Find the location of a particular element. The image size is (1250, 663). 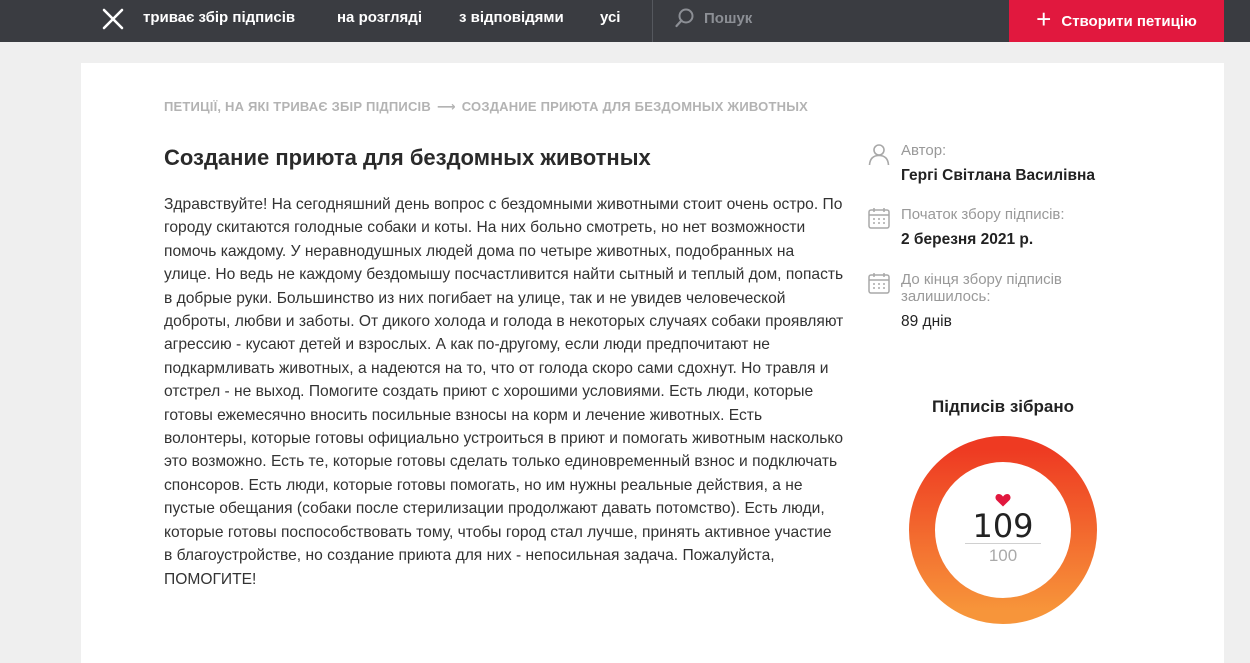

breadcrumb-current: СОЗДАНИЕ ПРИЮТА ДЛЯ БЕЗДОМНЫХ ЖИВОТНЫХ is located at coordinates (635, 106).